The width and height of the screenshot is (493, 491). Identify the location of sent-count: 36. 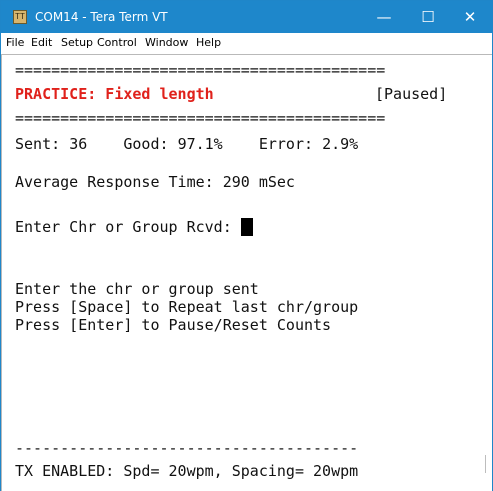
(78, 144).